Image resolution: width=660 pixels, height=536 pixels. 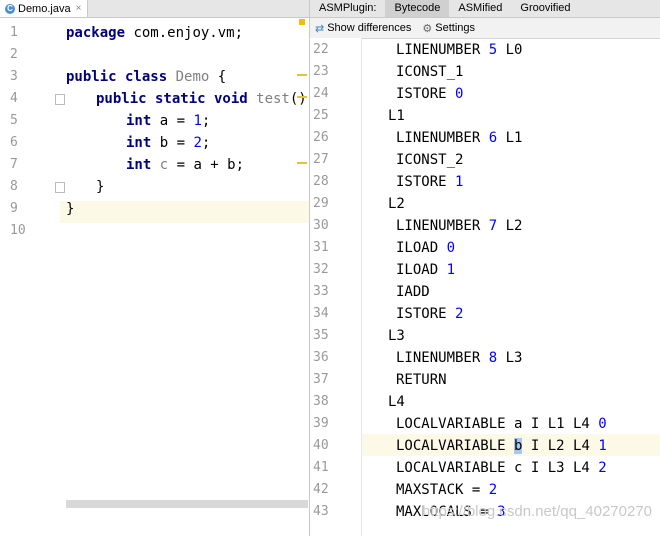 What do you see at coordinates (154, 9) in the screenshot?
I see `editor-tab-bar: C Demo.java ×` at bounding box center [154, 9].